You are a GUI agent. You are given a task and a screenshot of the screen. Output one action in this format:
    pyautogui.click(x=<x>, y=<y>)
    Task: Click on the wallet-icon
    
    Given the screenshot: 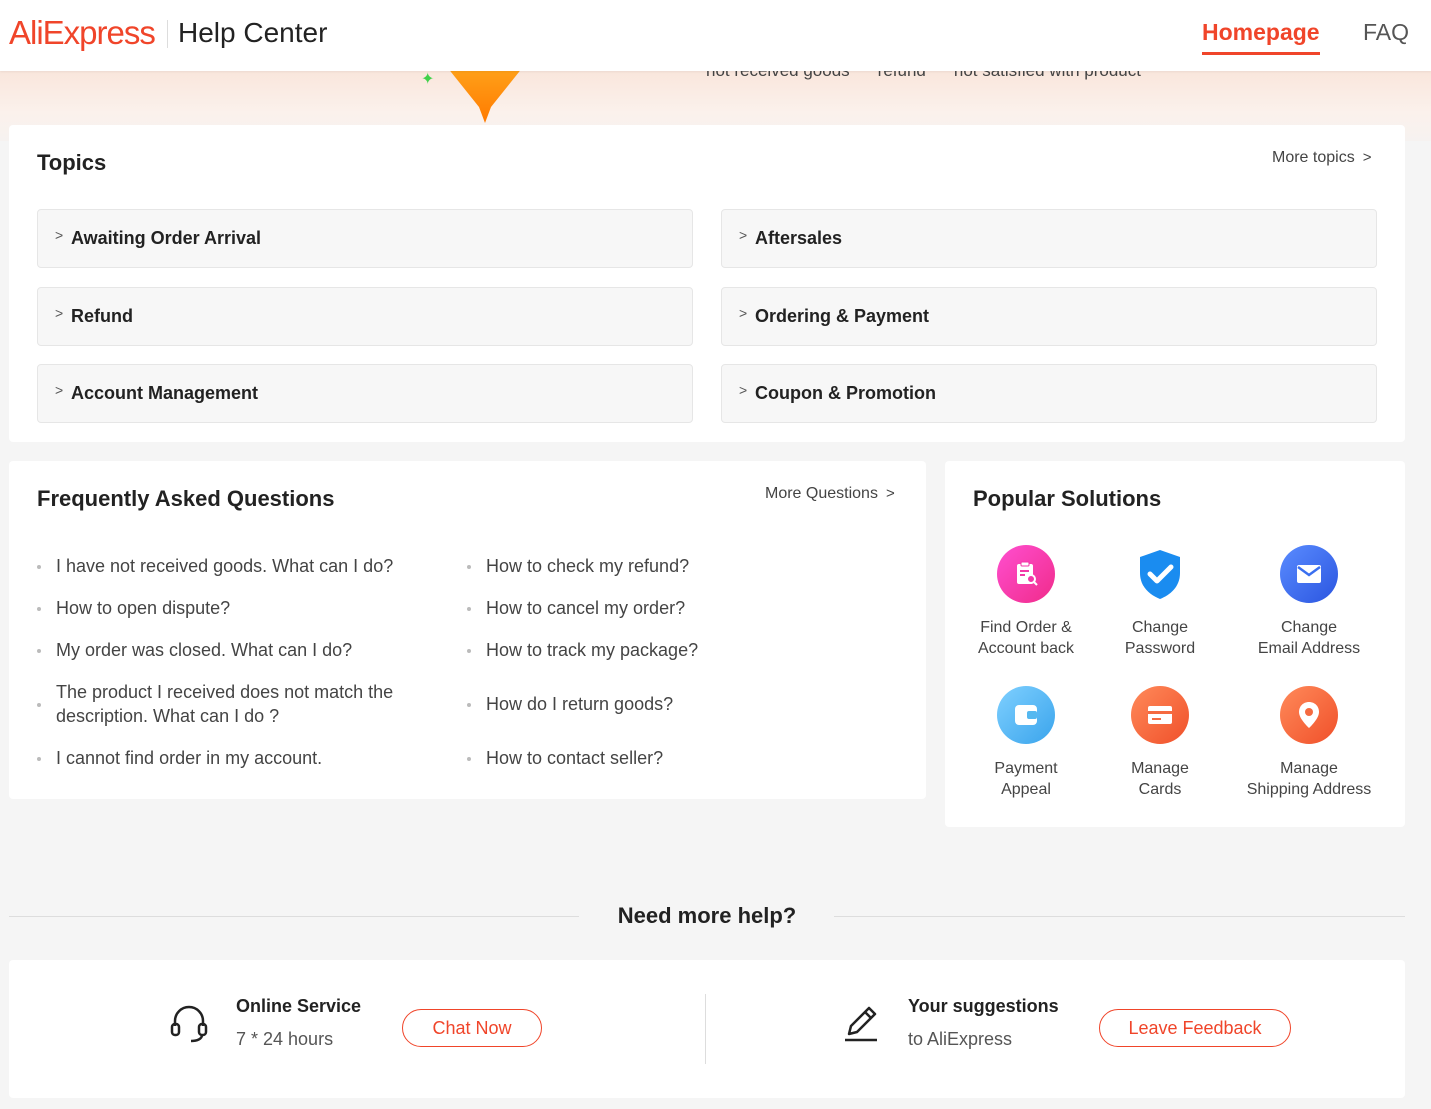 What is the action you would take?
    pyautogui.click(x=1026, y=715)
    